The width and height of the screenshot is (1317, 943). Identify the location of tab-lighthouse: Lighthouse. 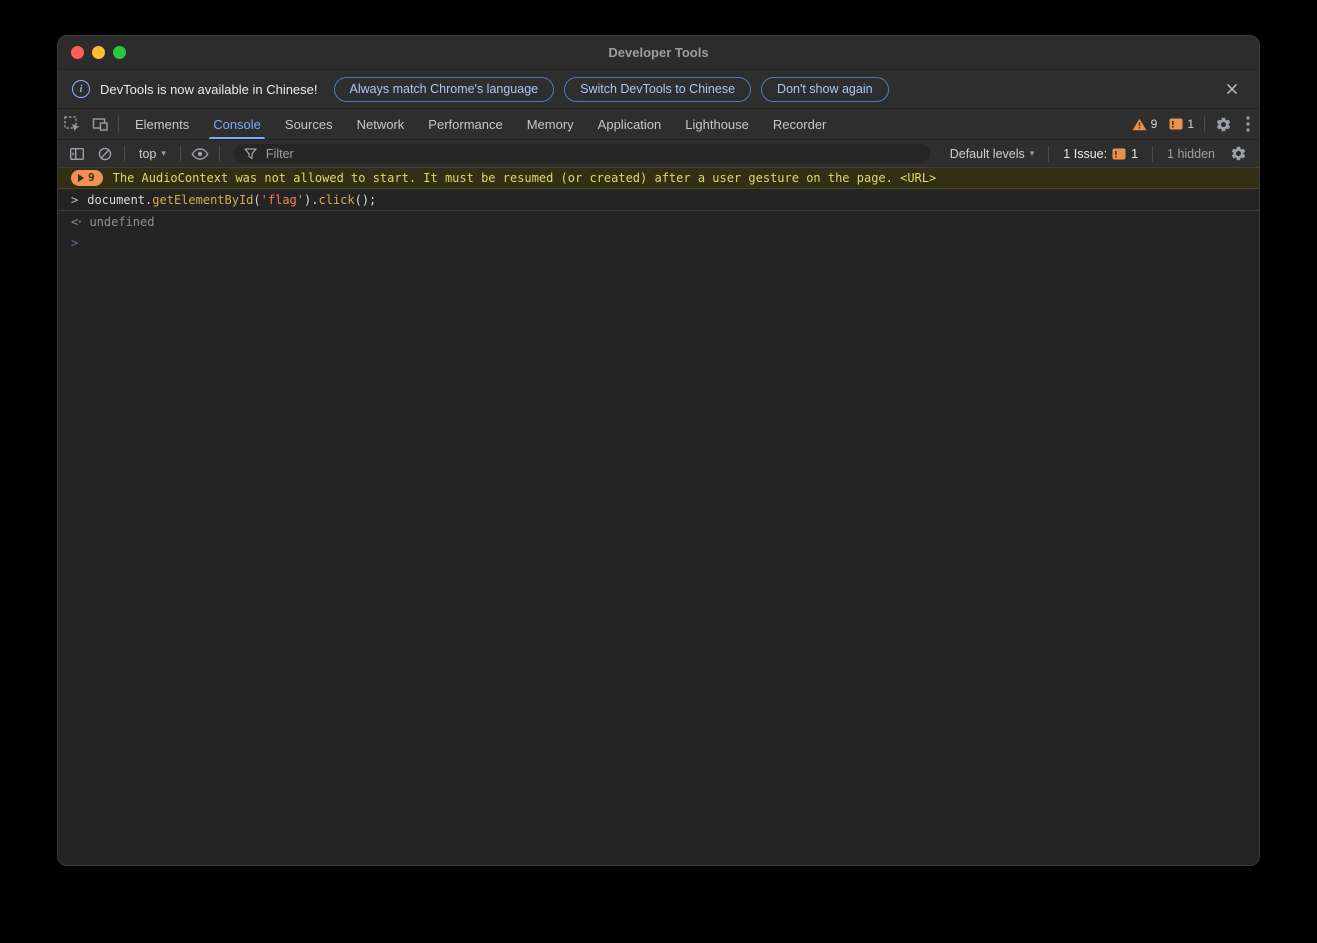
(717, 124).